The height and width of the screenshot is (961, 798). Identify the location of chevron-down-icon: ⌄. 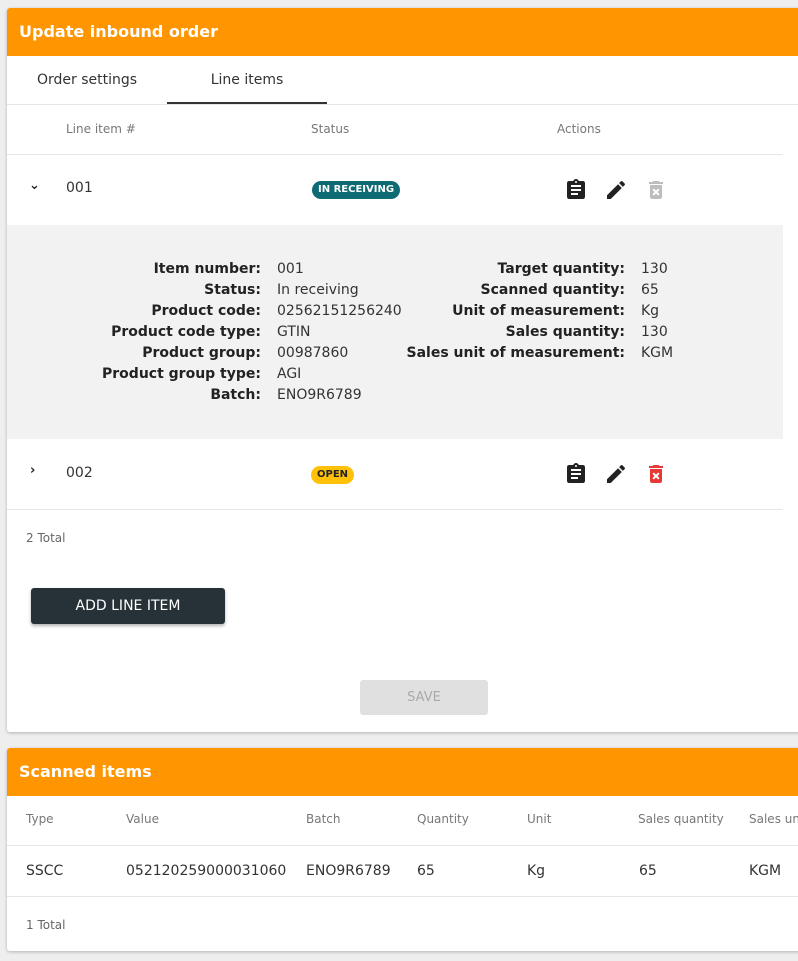
(34, 185).